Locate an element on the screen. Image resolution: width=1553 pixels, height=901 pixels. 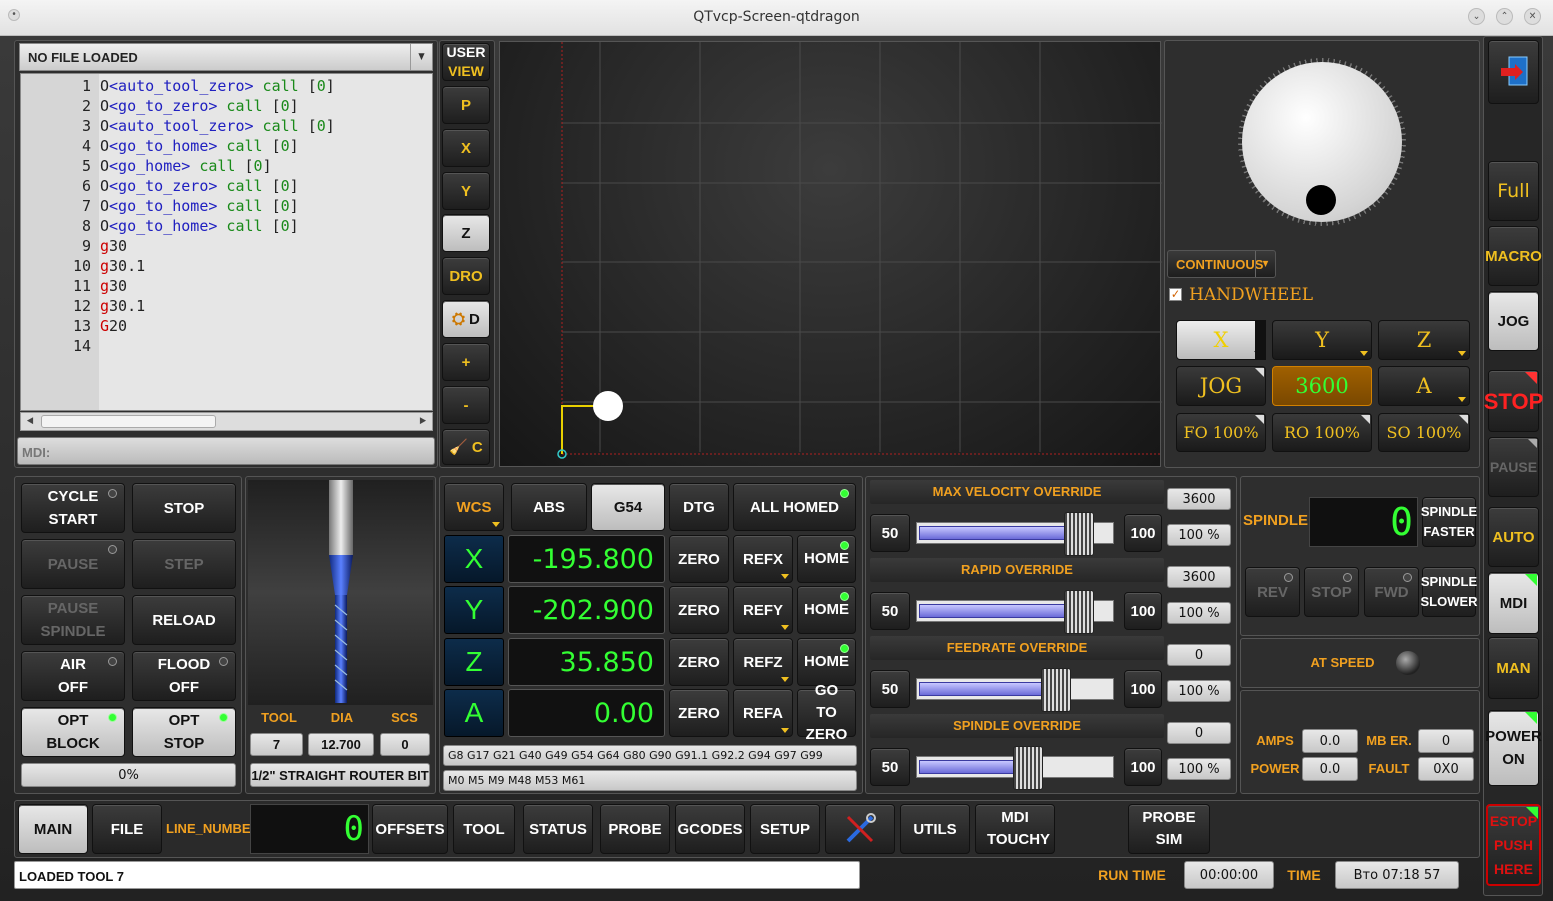
zero-z-button: ZERO is located at coordinates (699, 662).